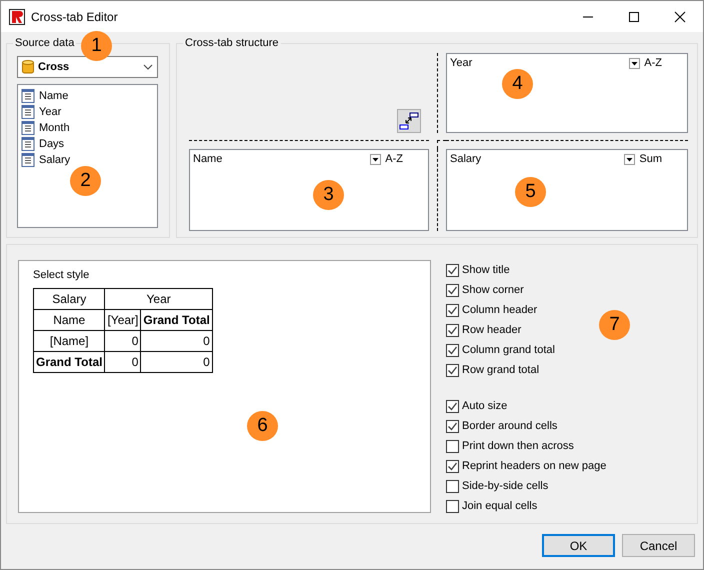  Describe the element at coordinates (69, 340) in the screenshot. I see `table-cell: [Name]` at that location.